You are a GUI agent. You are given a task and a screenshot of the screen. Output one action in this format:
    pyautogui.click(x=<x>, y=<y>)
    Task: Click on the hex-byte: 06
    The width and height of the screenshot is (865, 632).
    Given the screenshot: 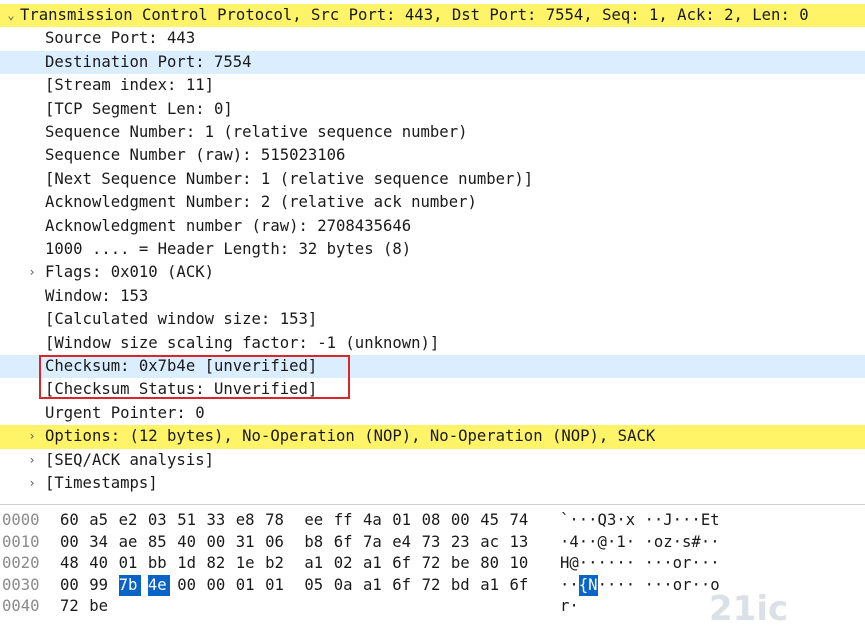 What is the action you would take?
    pyautogui.click(x=276, y=543)
    